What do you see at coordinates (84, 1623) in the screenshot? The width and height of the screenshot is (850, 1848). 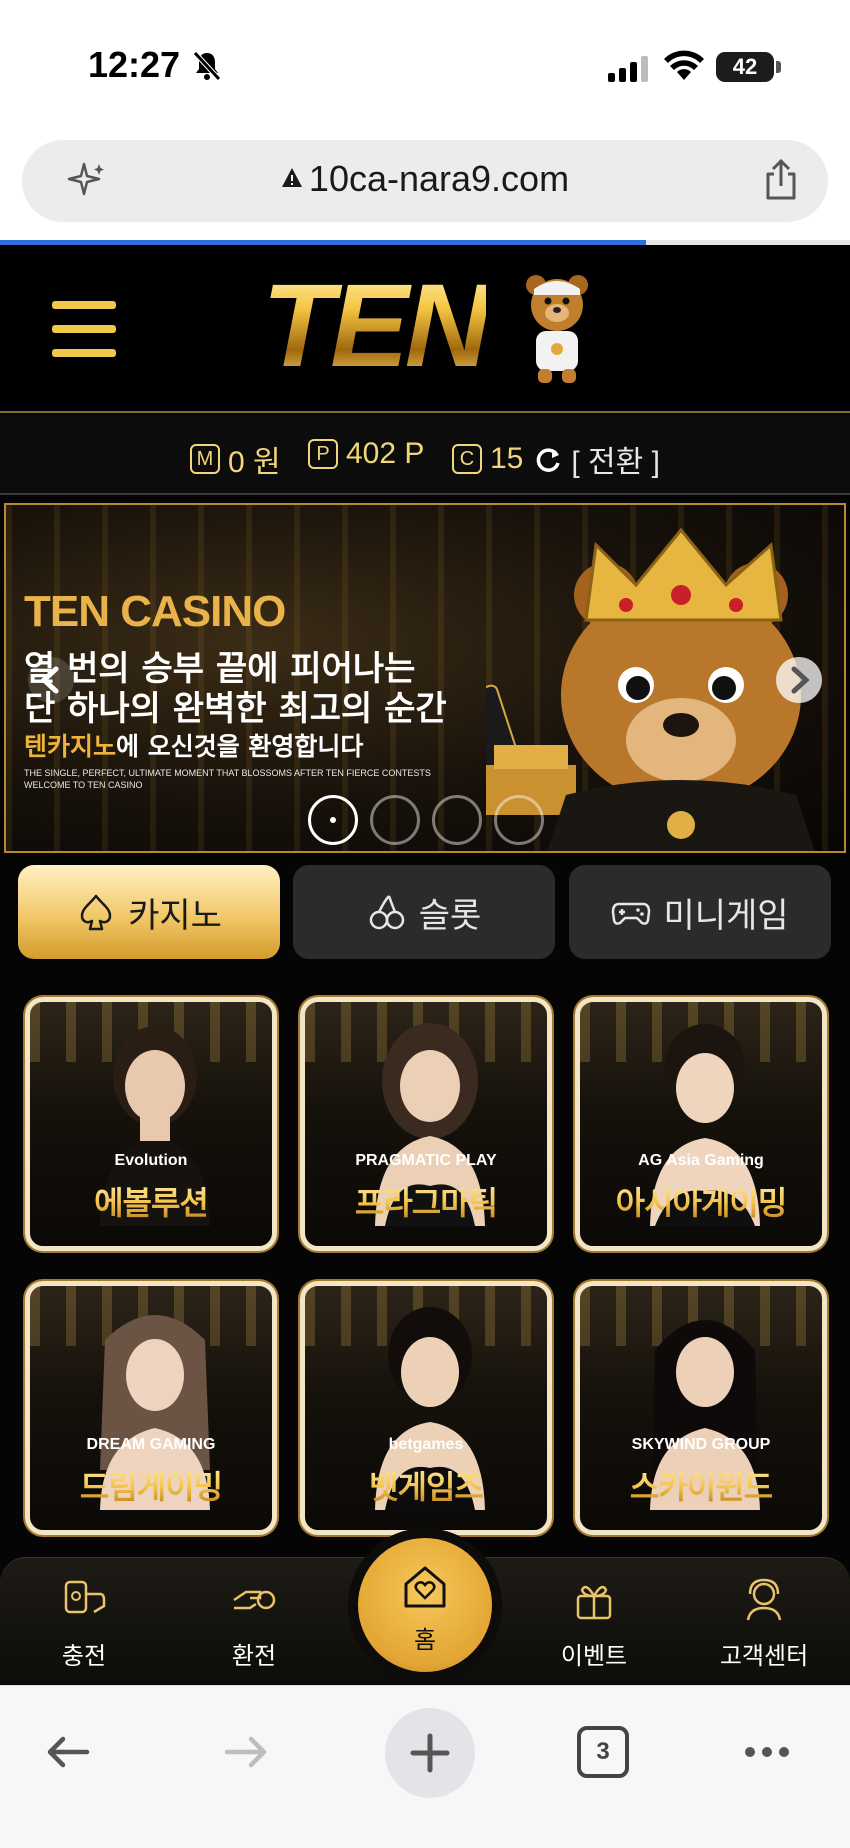 I see `nav-deposit: 충전` at bounding box center [84, 1623].